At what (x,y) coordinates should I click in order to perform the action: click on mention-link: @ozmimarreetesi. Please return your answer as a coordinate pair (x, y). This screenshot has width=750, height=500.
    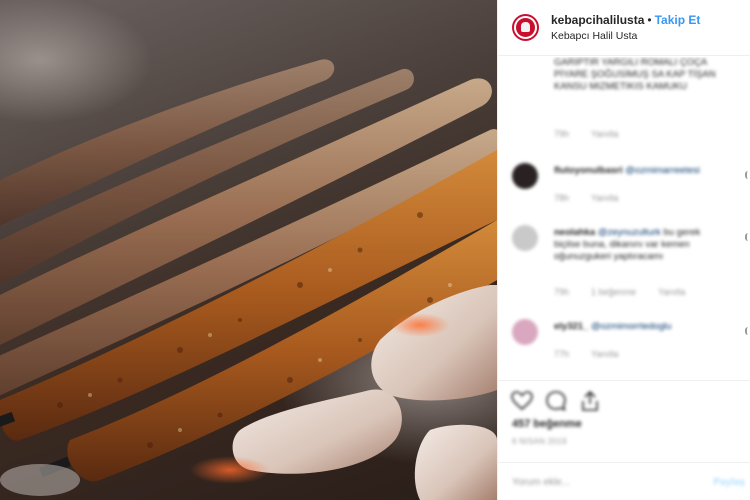
    Looking at the image, I should click on (662, 170).